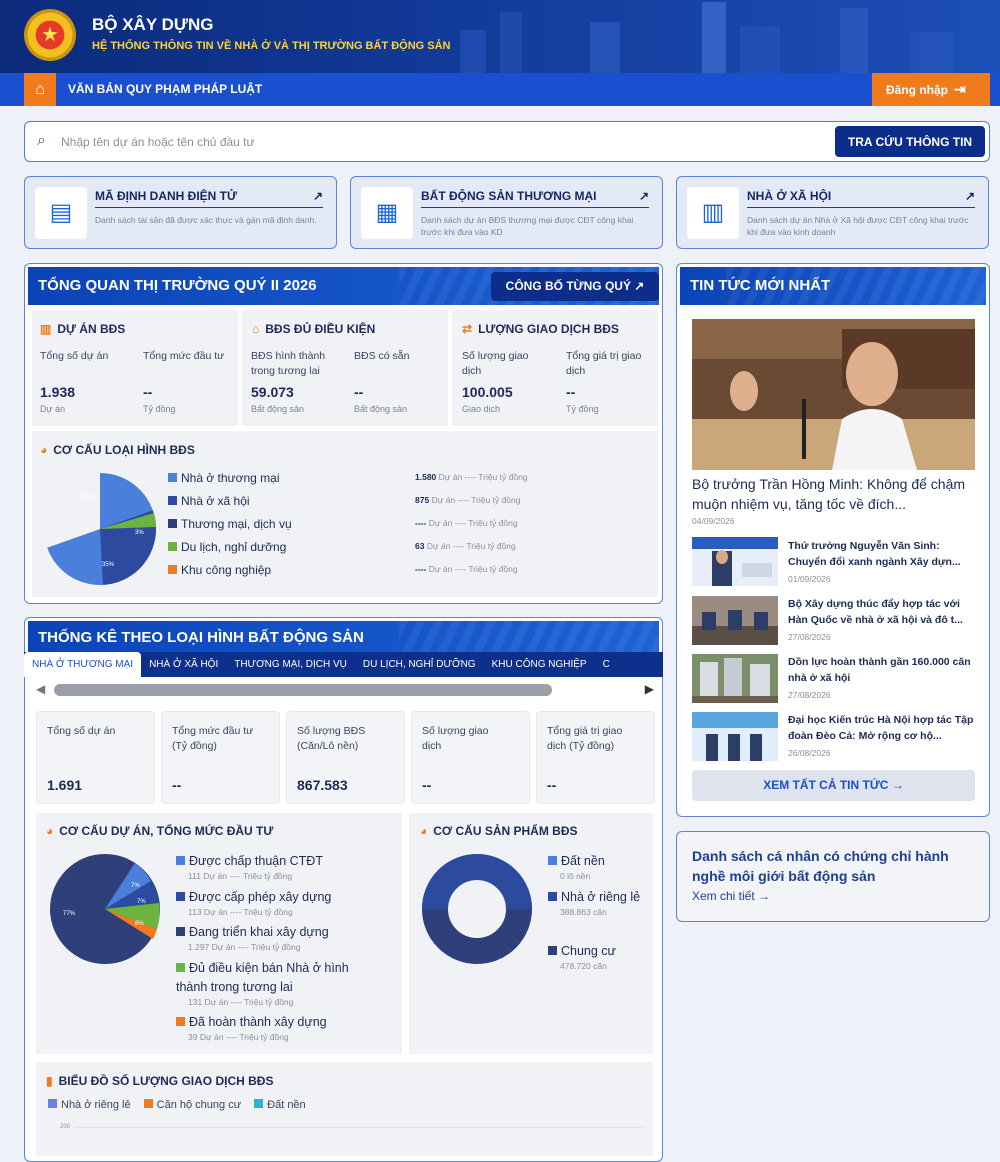 The image size is (1000, 1162). I want to click on tab-tourism-resort: DU LỊCH, NGHỈ DƯỠNG, so click(419, 664).